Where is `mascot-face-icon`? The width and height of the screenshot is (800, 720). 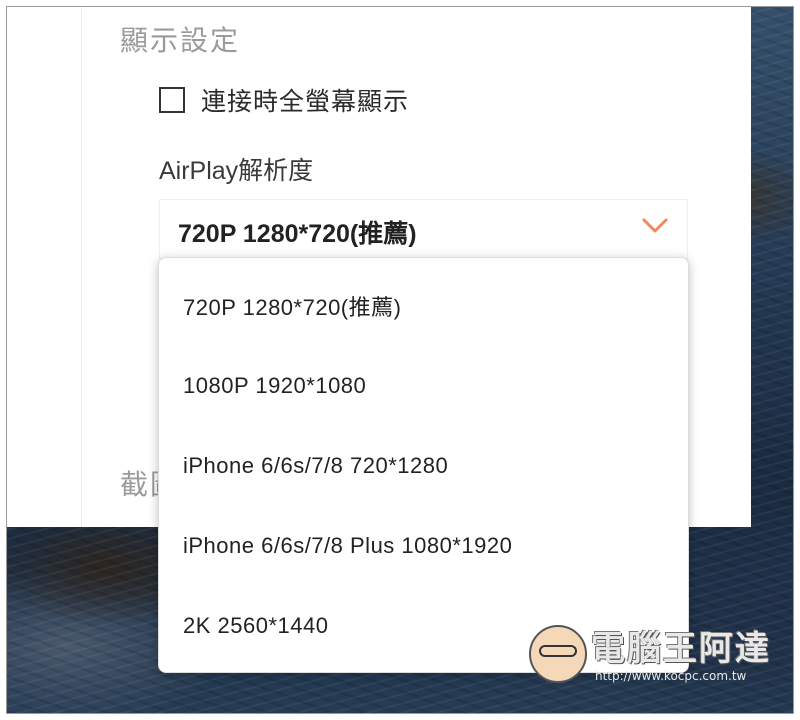
mascot-face-icon is located at coordinates (558, 654).